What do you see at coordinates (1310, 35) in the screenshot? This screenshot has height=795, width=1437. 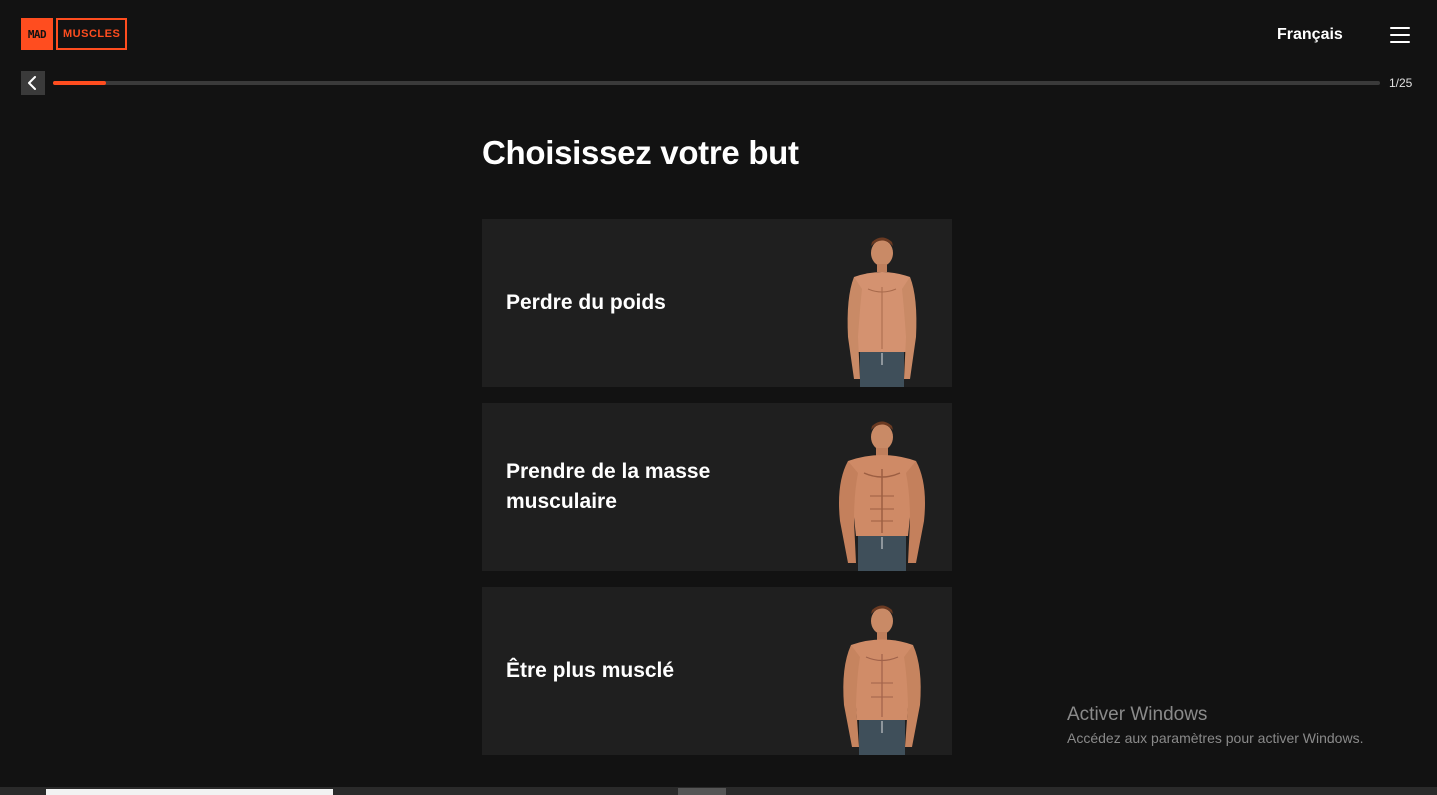 I see `language-selector: Français` at bounding box center [1310, 35].